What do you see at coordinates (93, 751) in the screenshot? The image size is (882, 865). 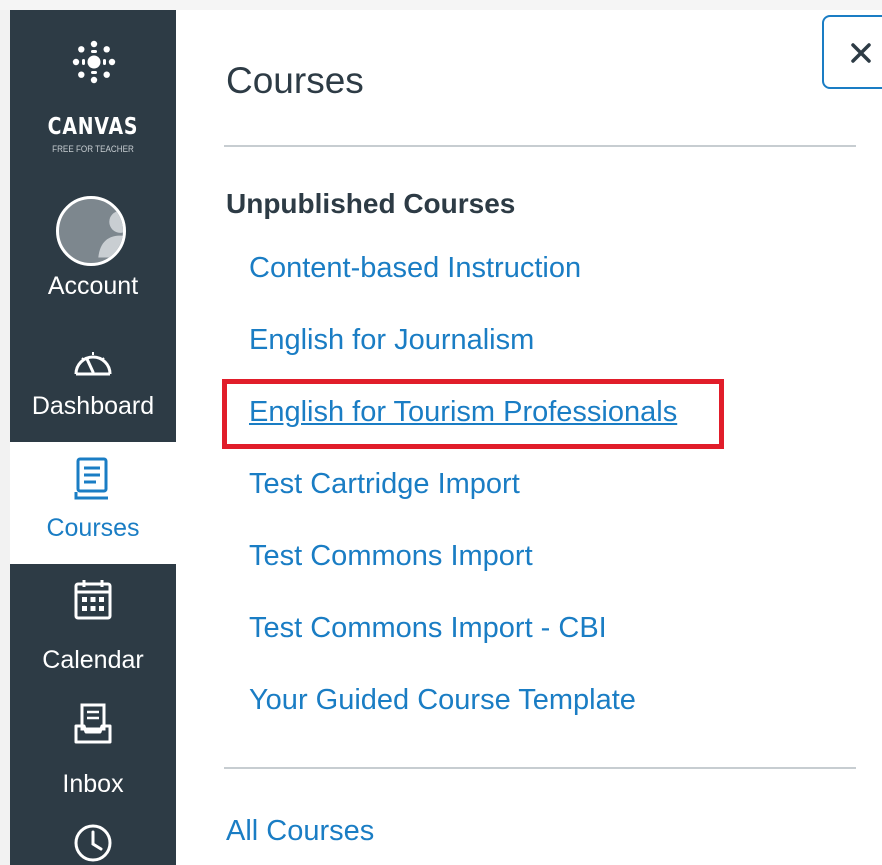 I see `nav-item-inbox: Inbox` at bounding box center [93, 751].